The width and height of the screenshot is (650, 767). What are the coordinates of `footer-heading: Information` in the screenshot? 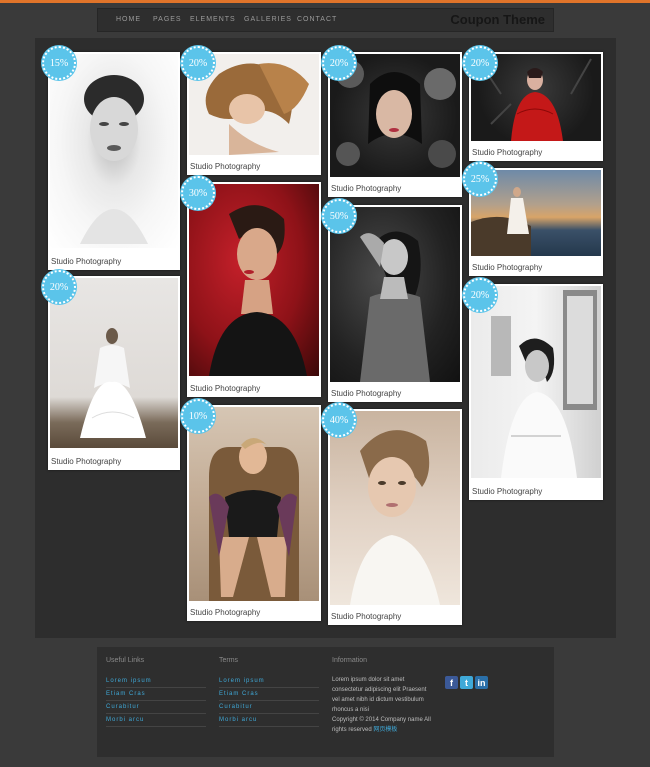 It's located at (350, 660).